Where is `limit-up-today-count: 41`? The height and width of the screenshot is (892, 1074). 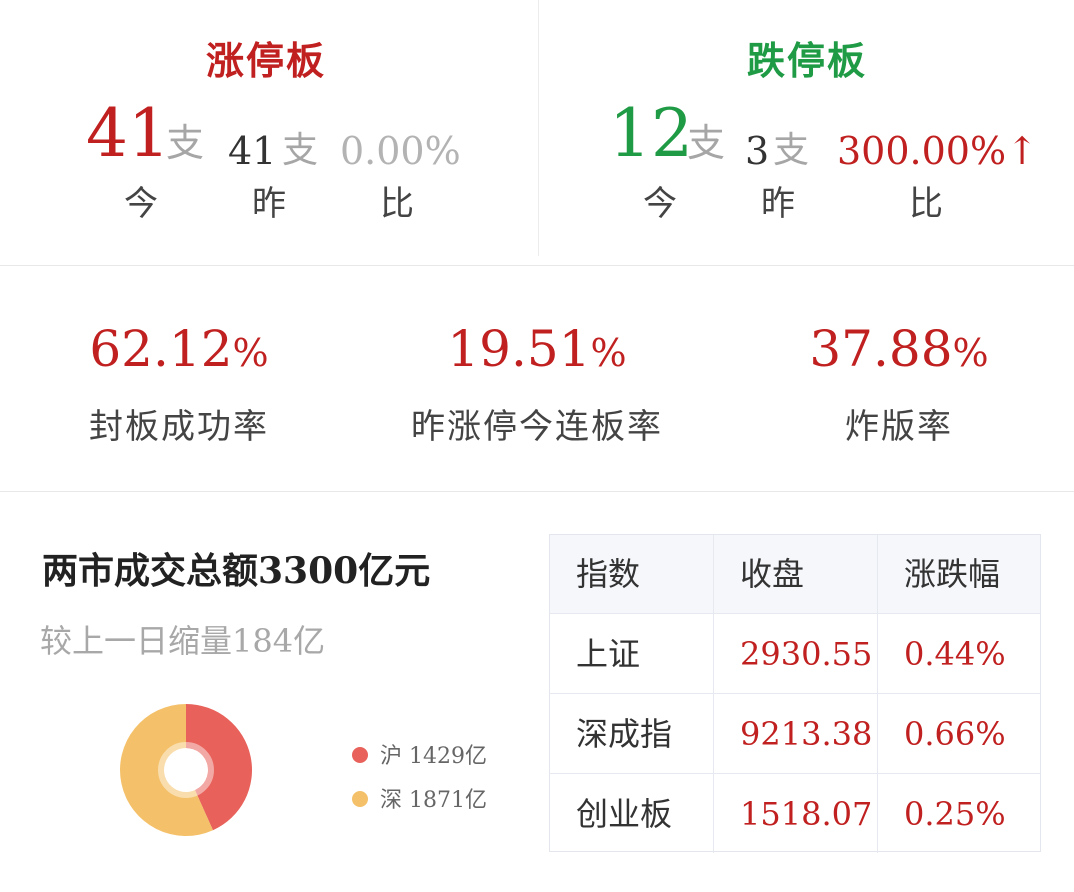
limit-up-today-count: 41 is located at coordinates (128, 133).